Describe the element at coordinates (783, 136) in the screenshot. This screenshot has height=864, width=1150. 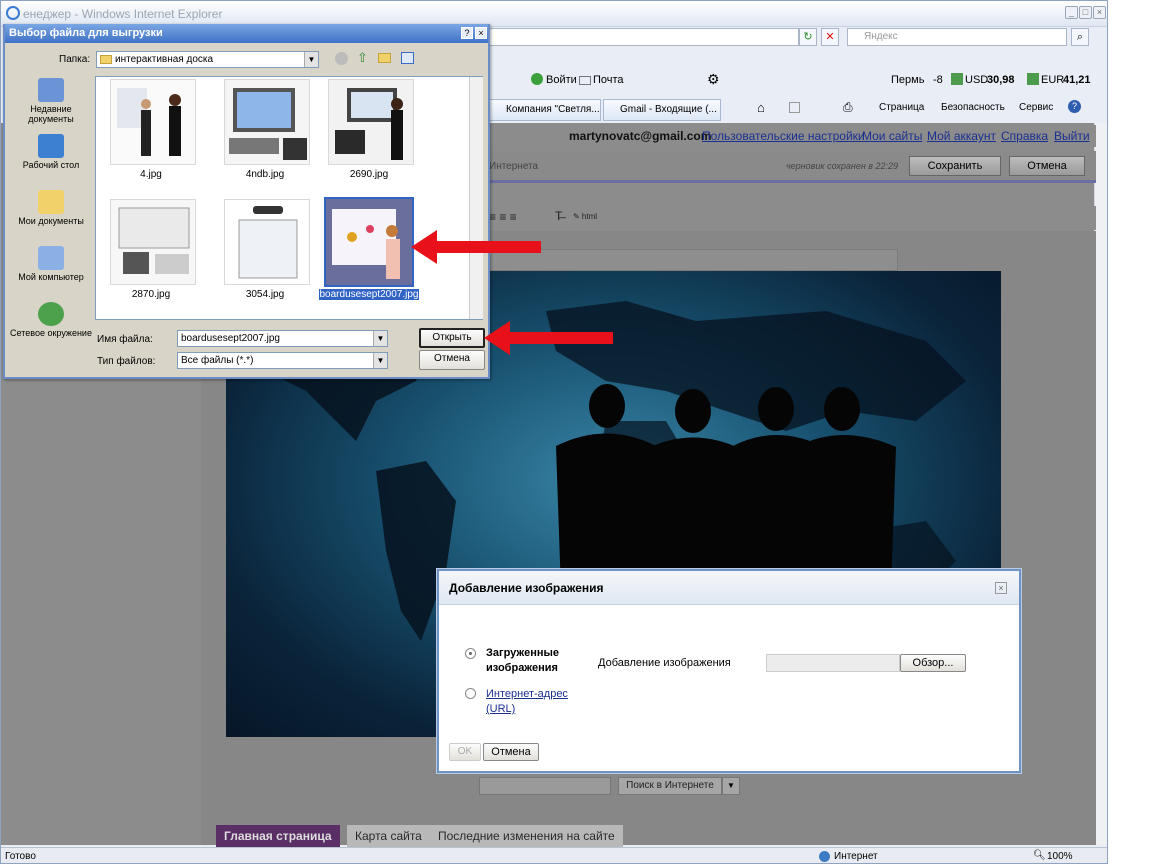
I see `link-user-settings: Пользовательские настройки` at that location.